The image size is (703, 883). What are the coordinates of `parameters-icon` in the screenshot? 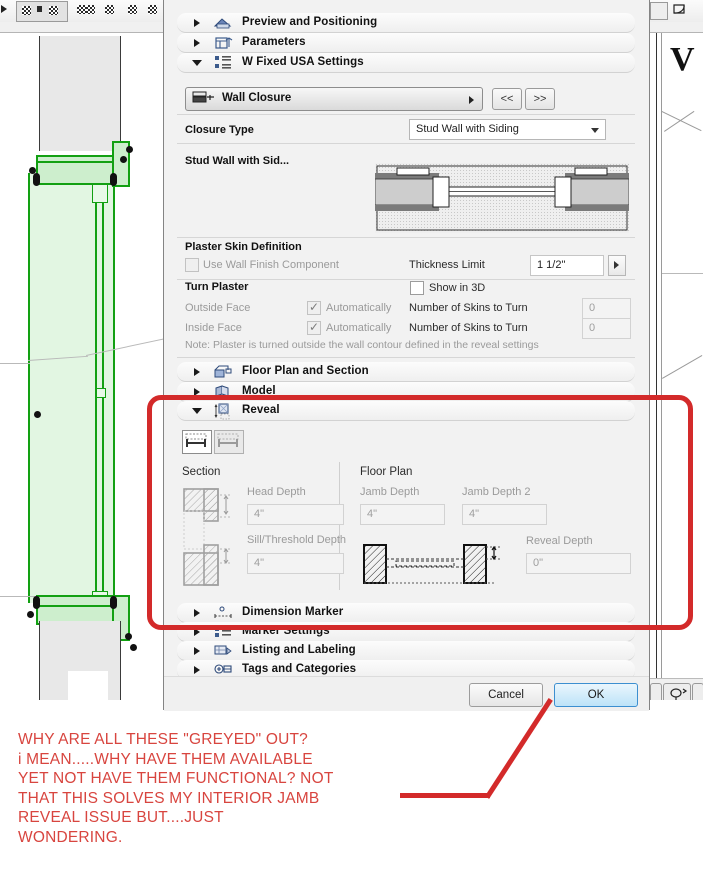 It's located at (223, 42).